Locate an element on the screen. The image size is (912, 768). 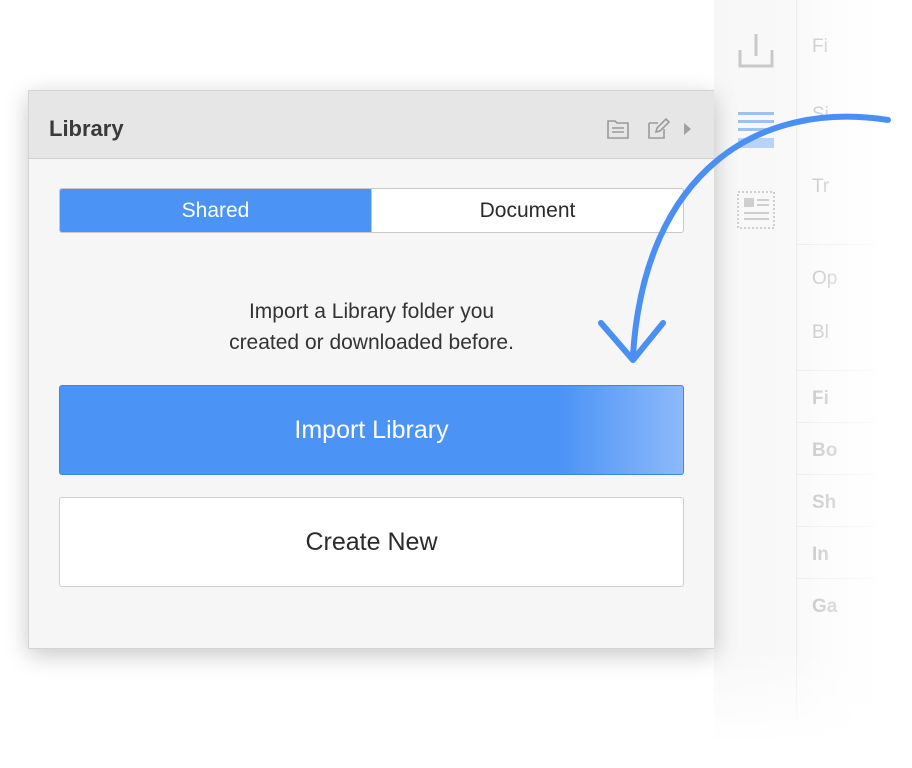
library-source-tabs: Shared Document is located at coordinates (371, 210).